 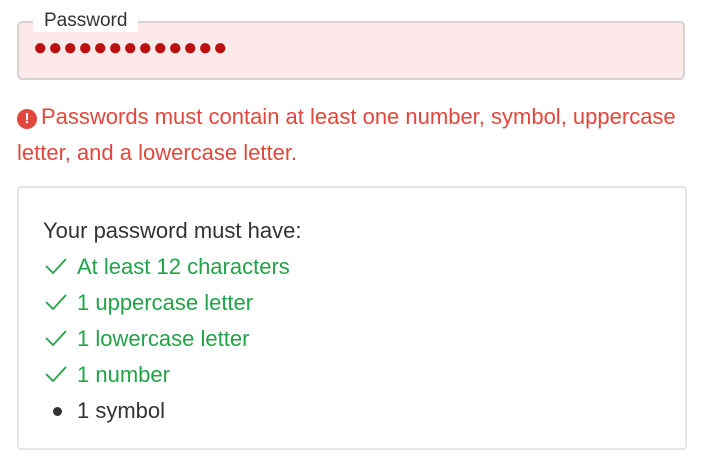 I want to click on requirement-label: 1 uppercase letter, so click(x=165, y=302).